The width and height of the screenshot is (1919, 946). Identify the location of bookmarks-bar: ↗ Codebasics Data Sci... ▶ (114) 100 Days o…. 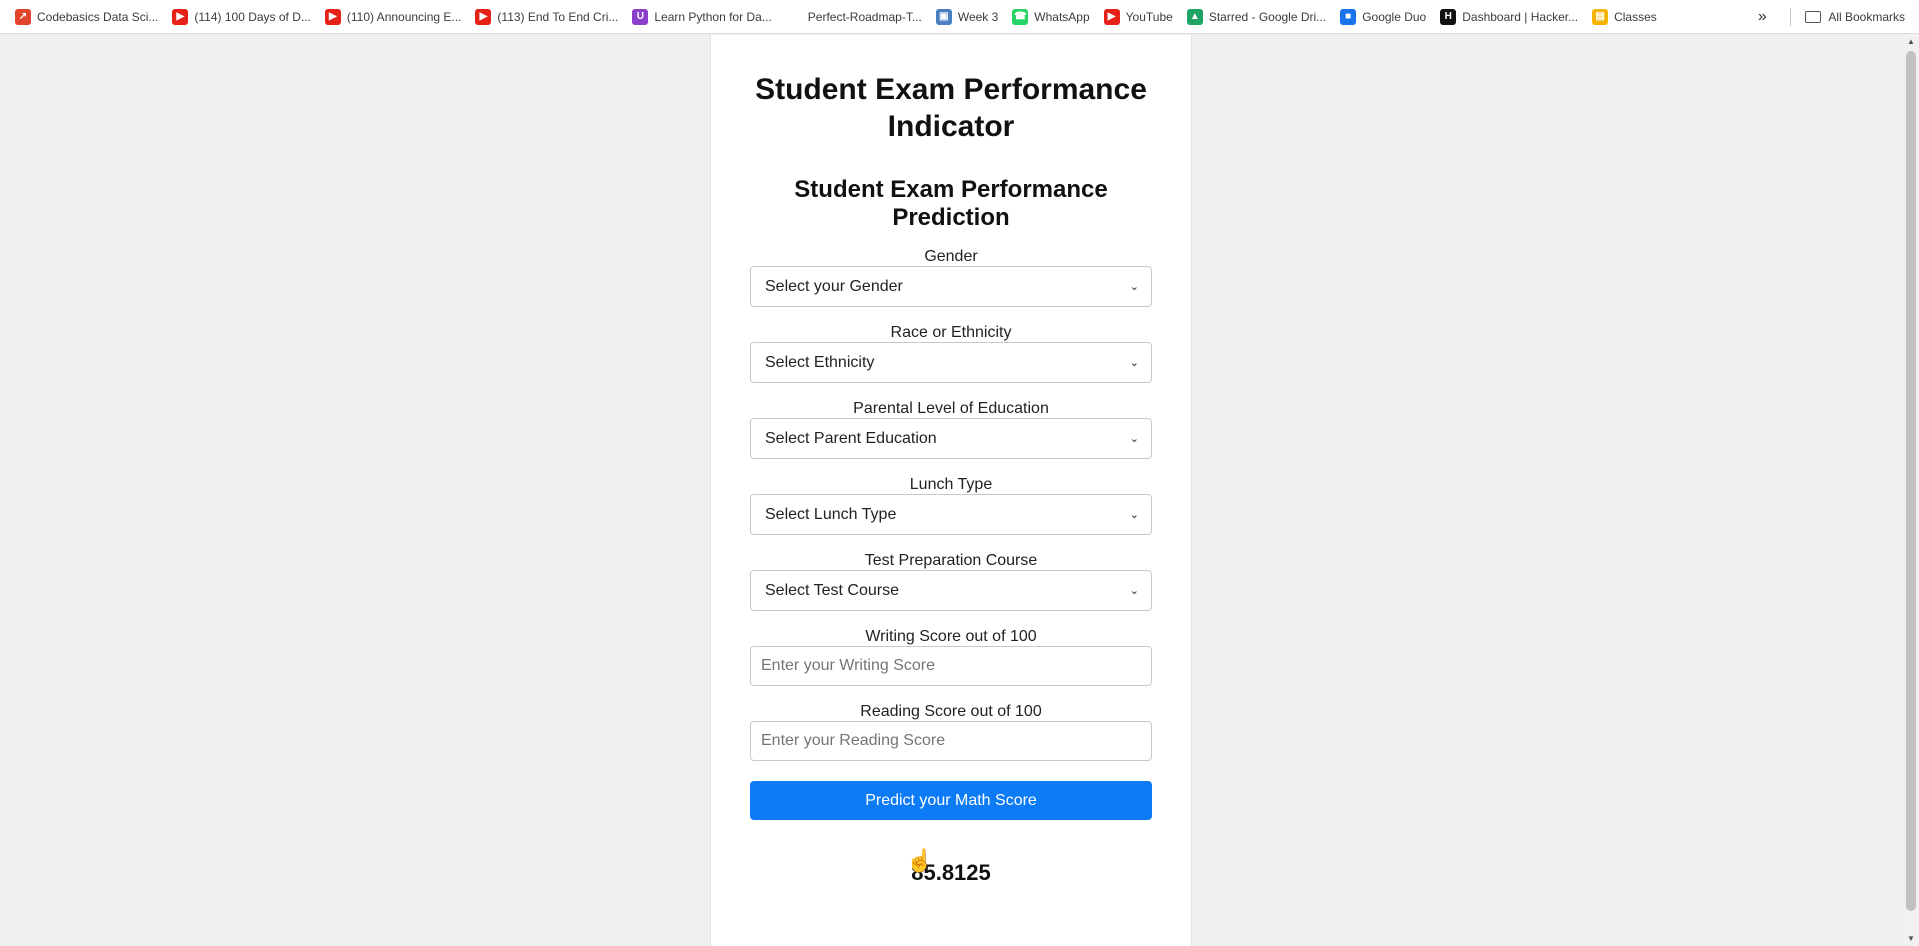
(959, 17).